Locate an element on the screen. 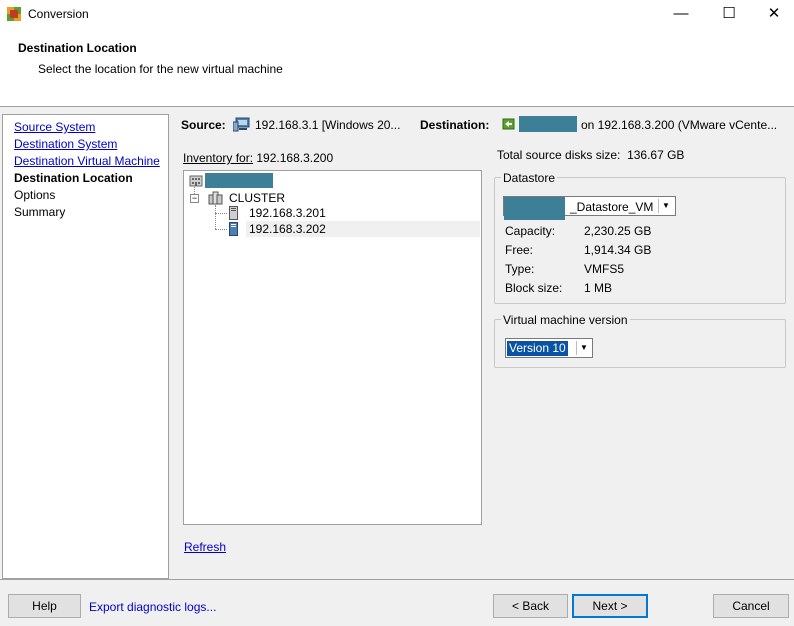 The image size is (794, 626). tree-item-cluster: CLUSTER is located at coordinates (257, 198).